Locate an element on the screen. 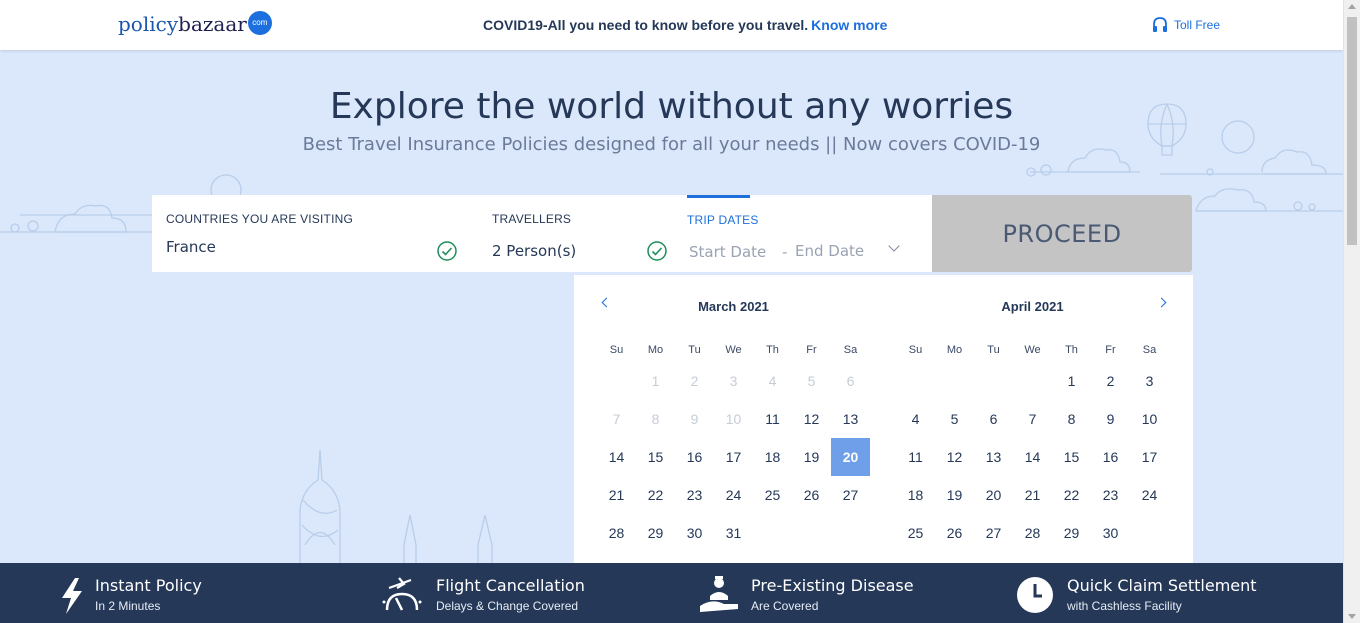 The image size is (1360, 623). headphones-icon is located at coordinates (1160, 24).